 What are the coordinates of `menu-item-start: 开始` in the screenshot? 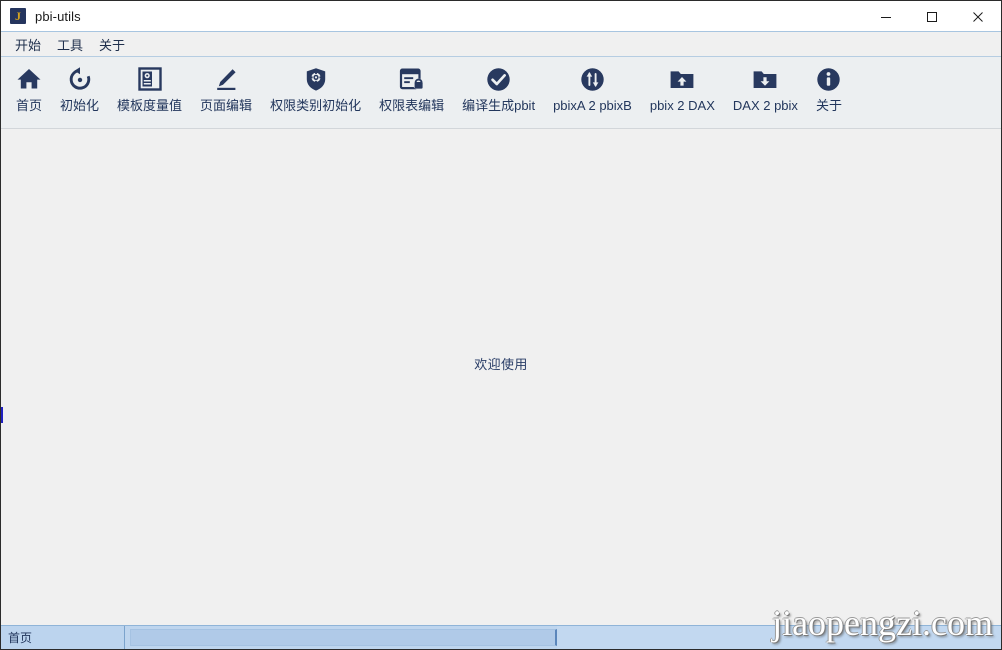 It's located at (28, 44).